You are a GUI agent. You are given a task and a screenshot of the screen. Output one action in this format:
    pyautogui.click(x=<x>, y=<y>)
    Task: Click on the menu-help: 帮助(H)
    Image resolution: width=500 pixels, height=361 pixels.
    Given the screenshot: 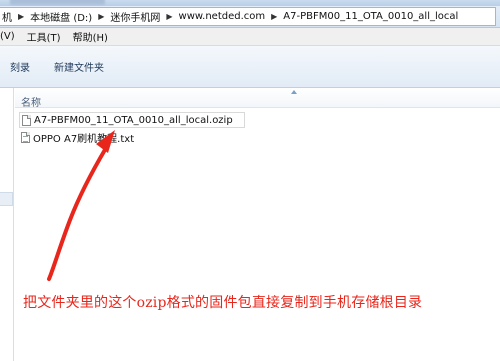 What is the action you would take?
    pyautogui.click(x=90, y=36)
    